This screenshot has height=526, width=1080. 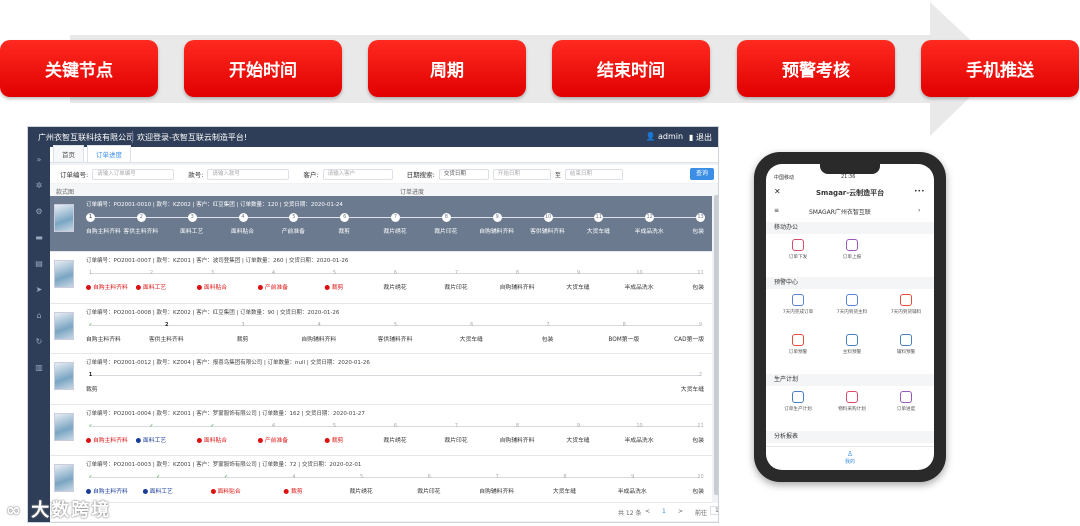 What do you see at coordinates (850, 454) in the screenshot?
I see `profile-icon: ♙` at bounding box center [850, 454].